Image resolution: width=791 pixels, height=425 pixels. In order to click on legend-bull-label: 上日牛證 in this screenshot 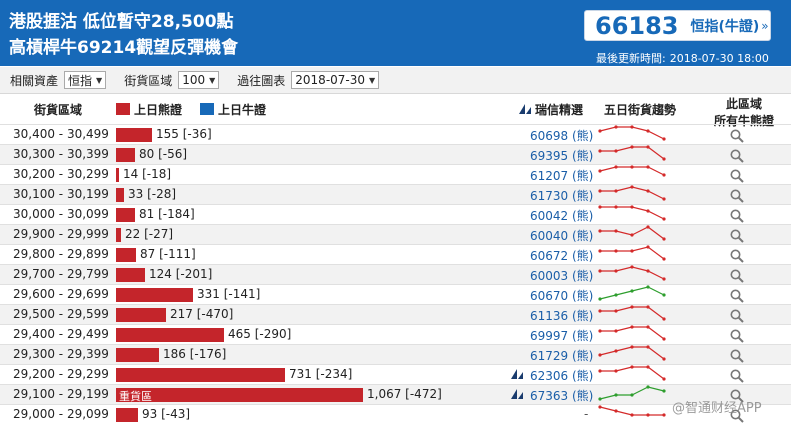, I will do `click(242, 110)`.